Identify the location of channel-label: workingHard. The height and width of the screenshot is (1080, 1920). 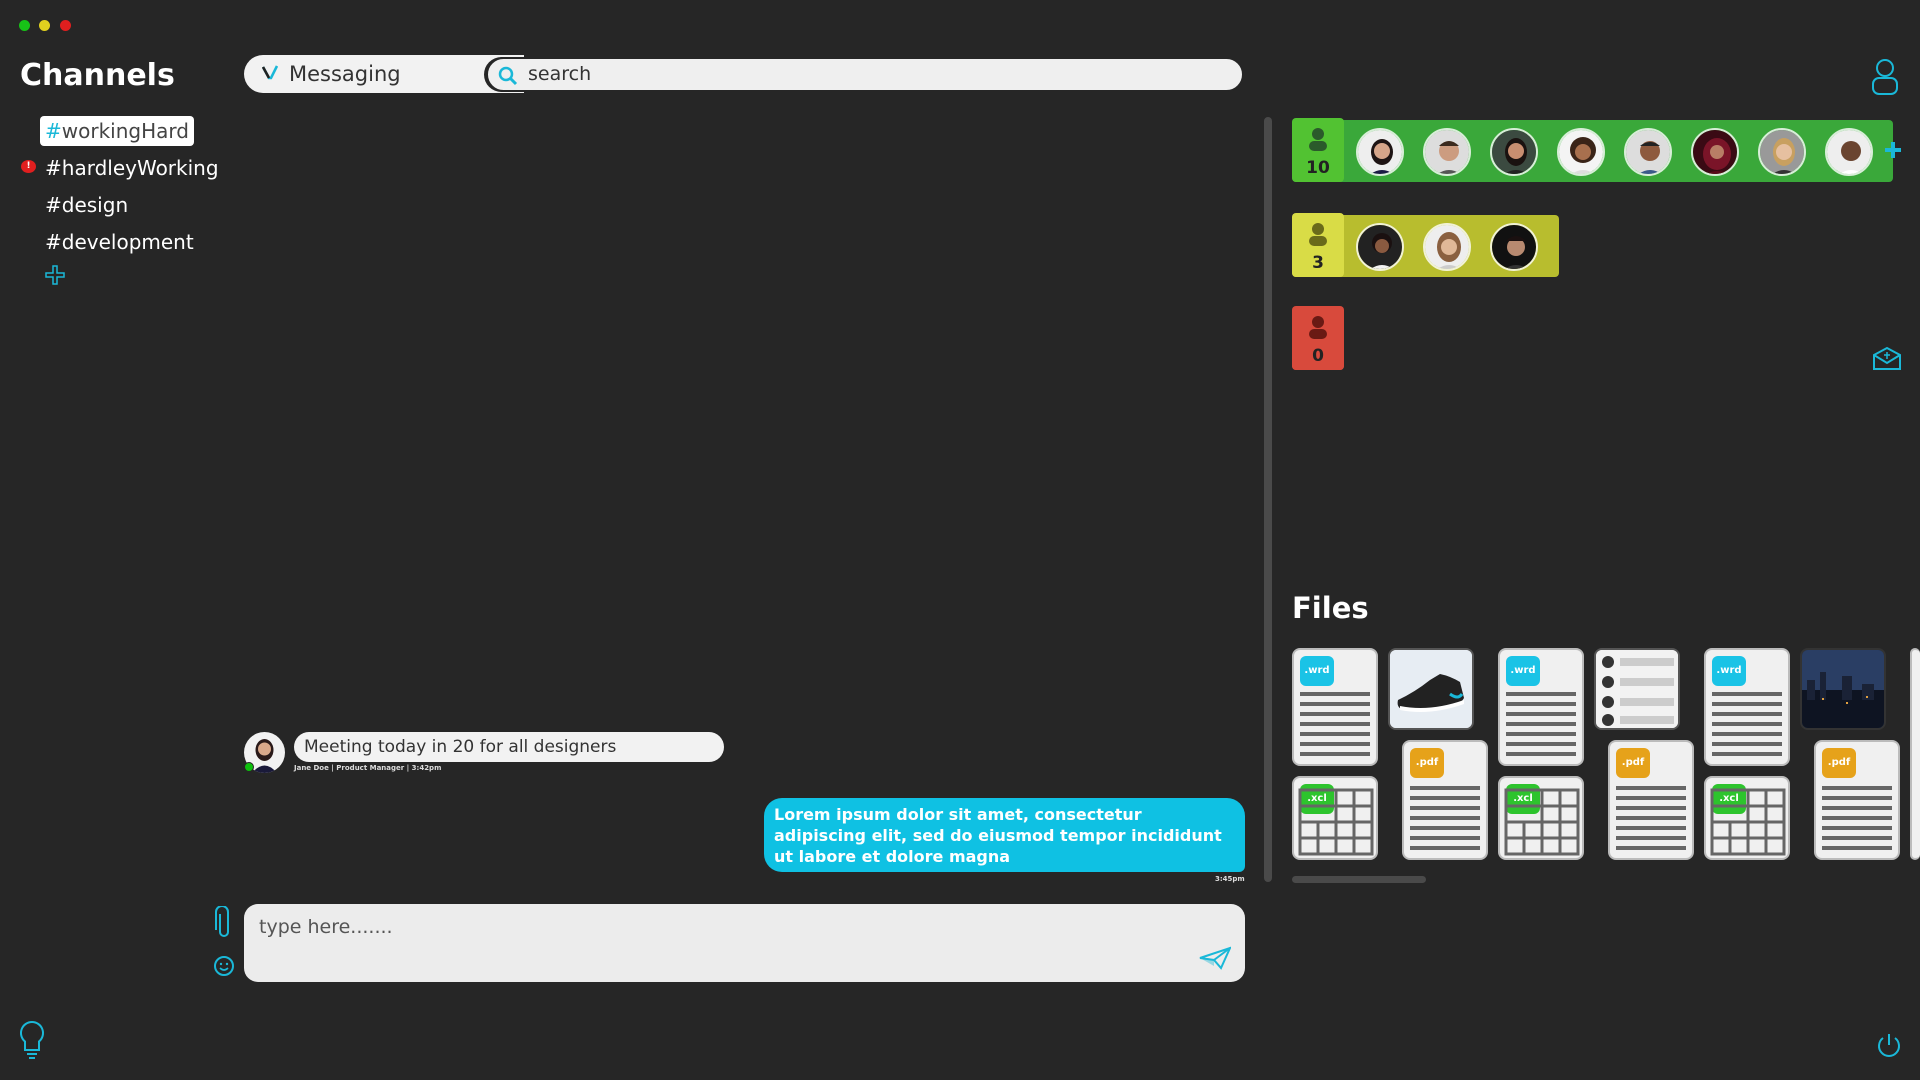
(125, 131).